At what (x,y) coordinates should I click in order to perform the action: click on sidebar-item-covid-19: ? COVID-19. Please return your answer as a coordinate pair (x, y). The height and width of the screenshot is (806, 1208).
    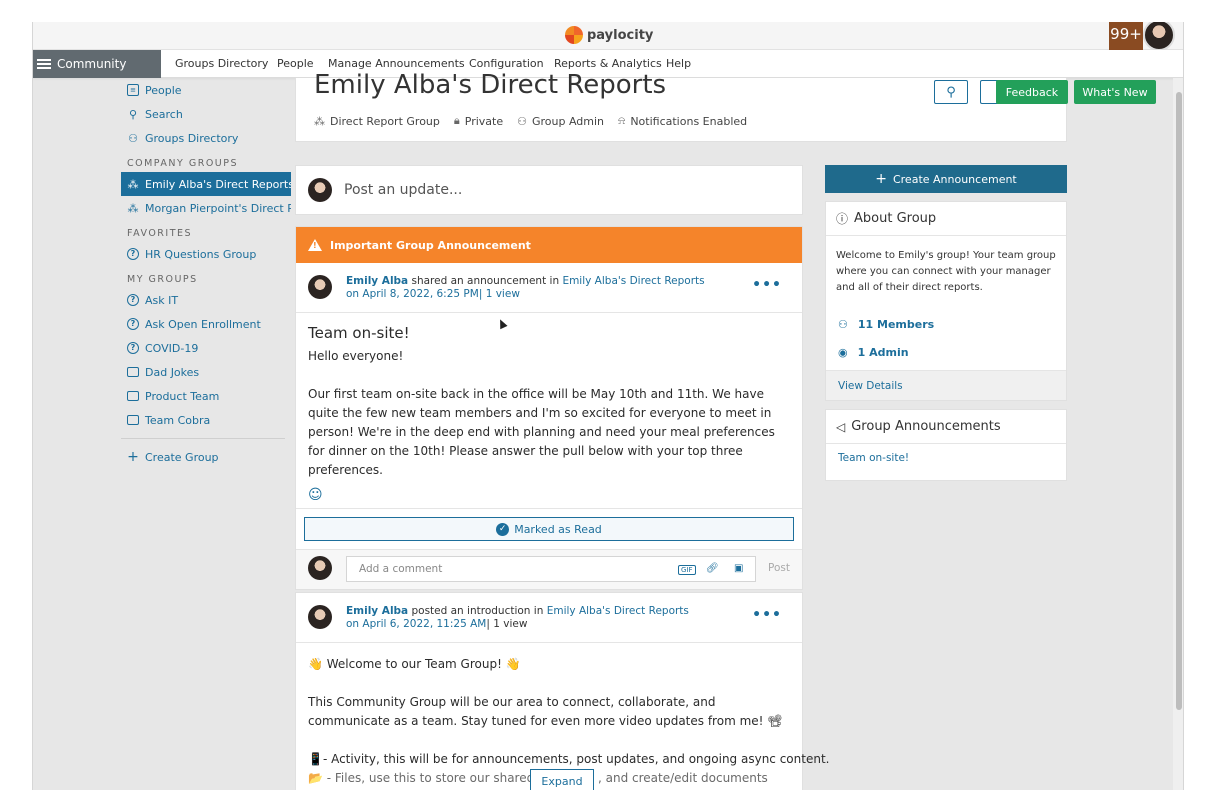
    Looking at the image, I should click on (206, 348).